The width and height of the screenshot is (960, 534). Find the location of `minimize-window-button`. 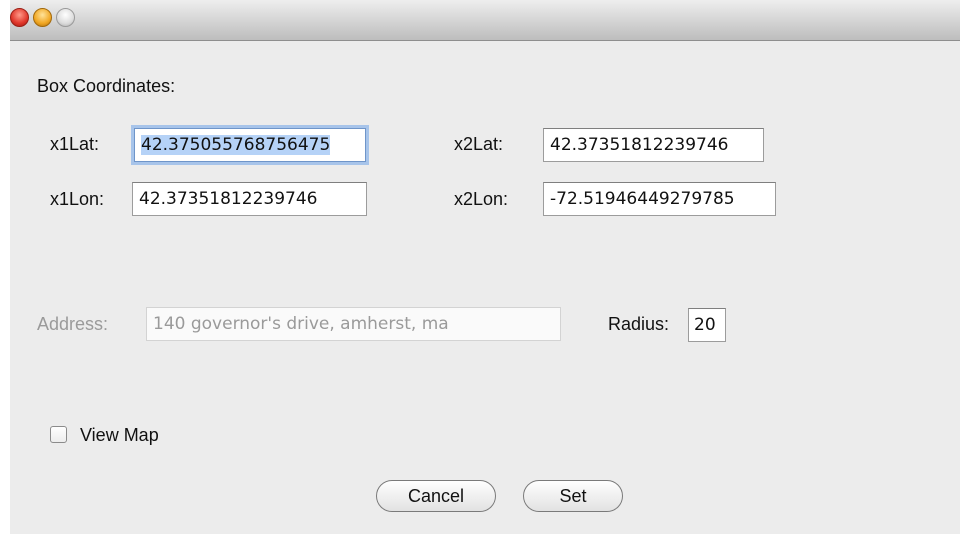

minimize-window-button is located at coordinates (42, 17).